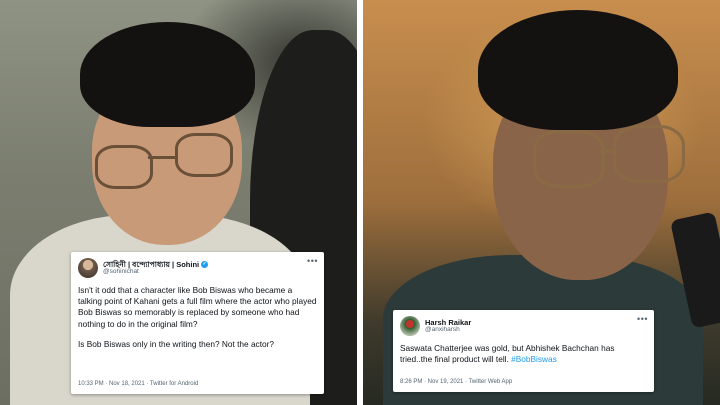  Describe the element at coordinates (167, 74) in the screenshot. I see `left-person-hair` at that location.